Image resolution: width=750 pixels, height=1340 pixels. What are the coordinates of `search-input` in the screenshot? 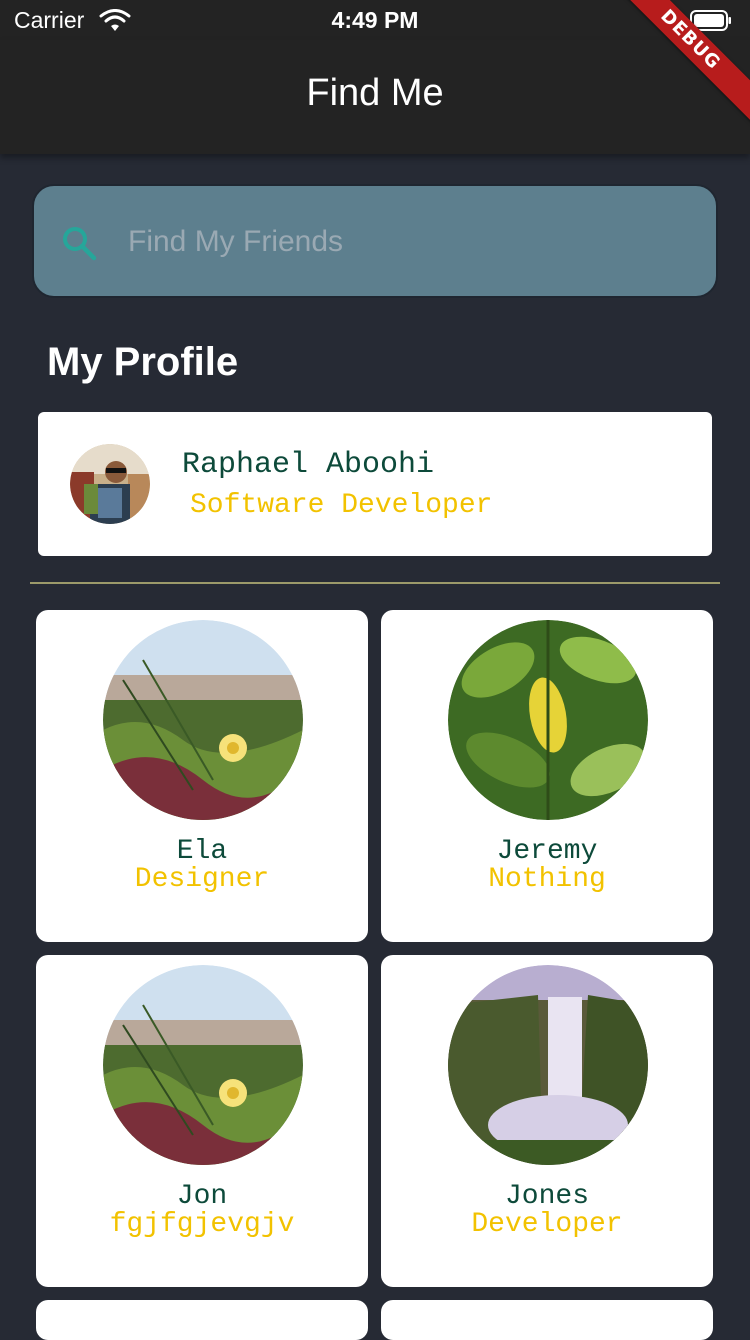 It's located at (408, 242).